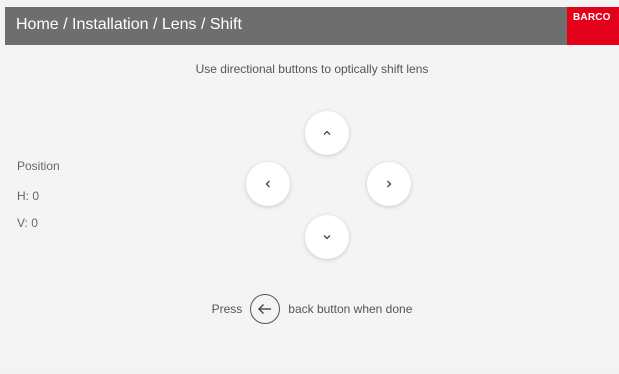 The height and width of the screenshot is (374, 619). Describe the element at coordinates (129, 24) in the screenshot. I see `breadcrumb: Home / Installation / Lens / Shift` at that location.